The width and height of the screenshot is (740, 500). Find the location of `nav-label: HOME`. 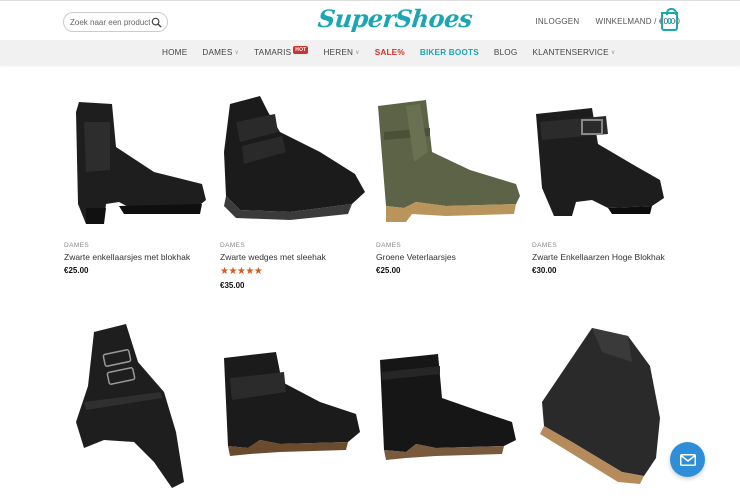

nav-label: HOME is located at coordinates (175, 52).